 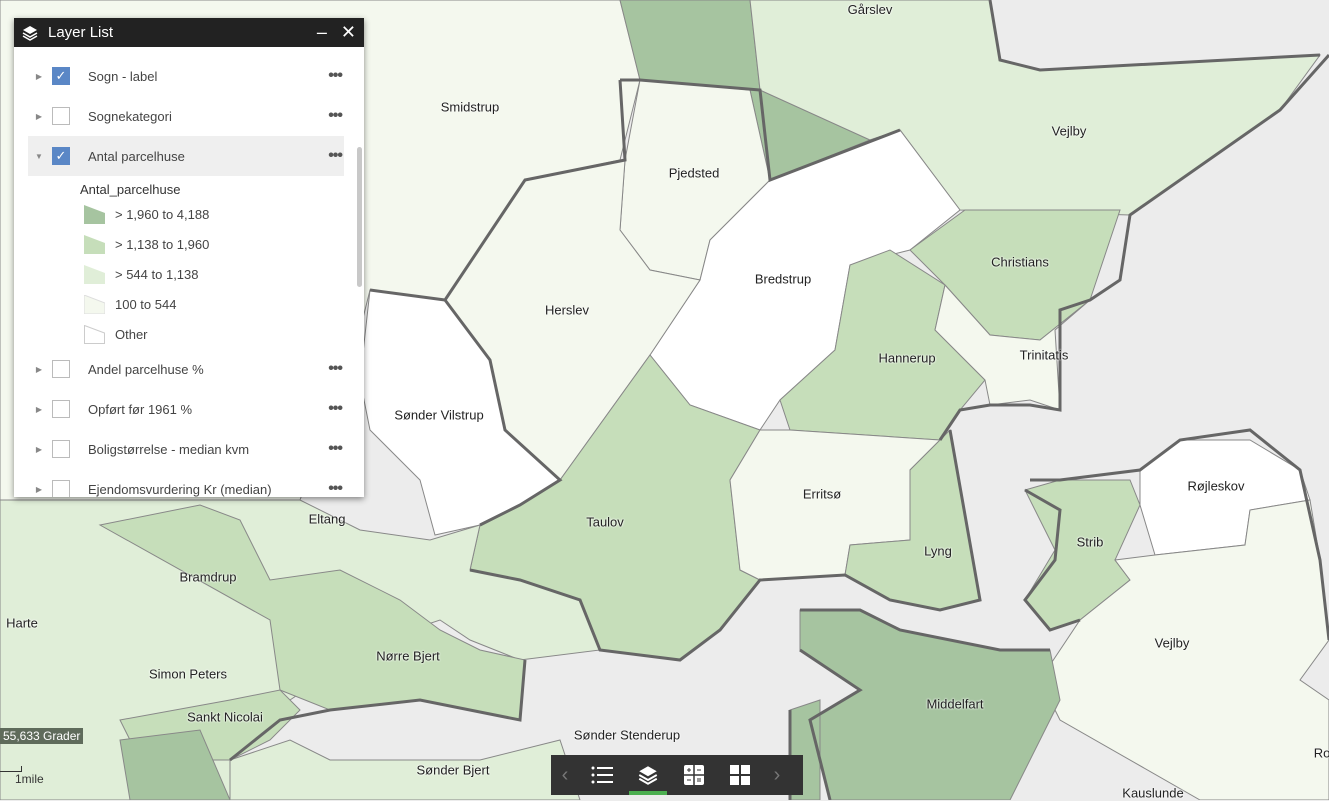 I want to click on map-label: Sønder Bjert, so click(x=453, y=770).